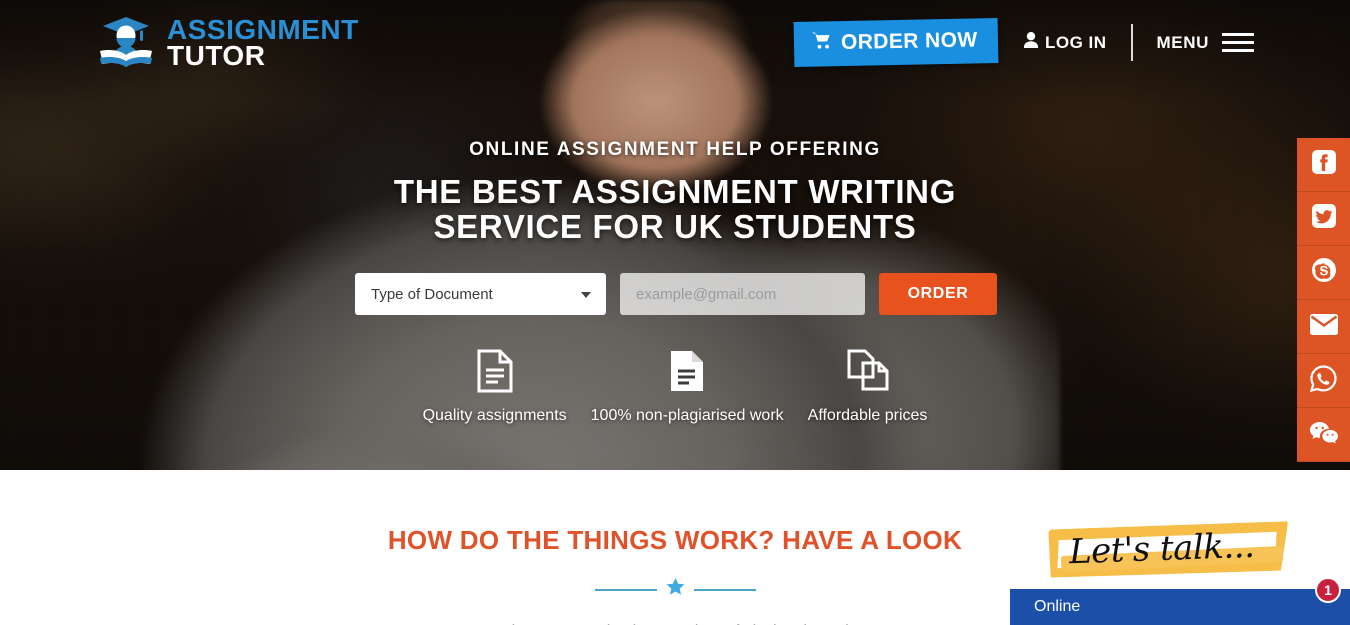 The height and width of the screenshot is (625, 1350). I want to click on hero-headline-line-1: THE BEST ASSIGNMENT WRITING, so click(675, 191).